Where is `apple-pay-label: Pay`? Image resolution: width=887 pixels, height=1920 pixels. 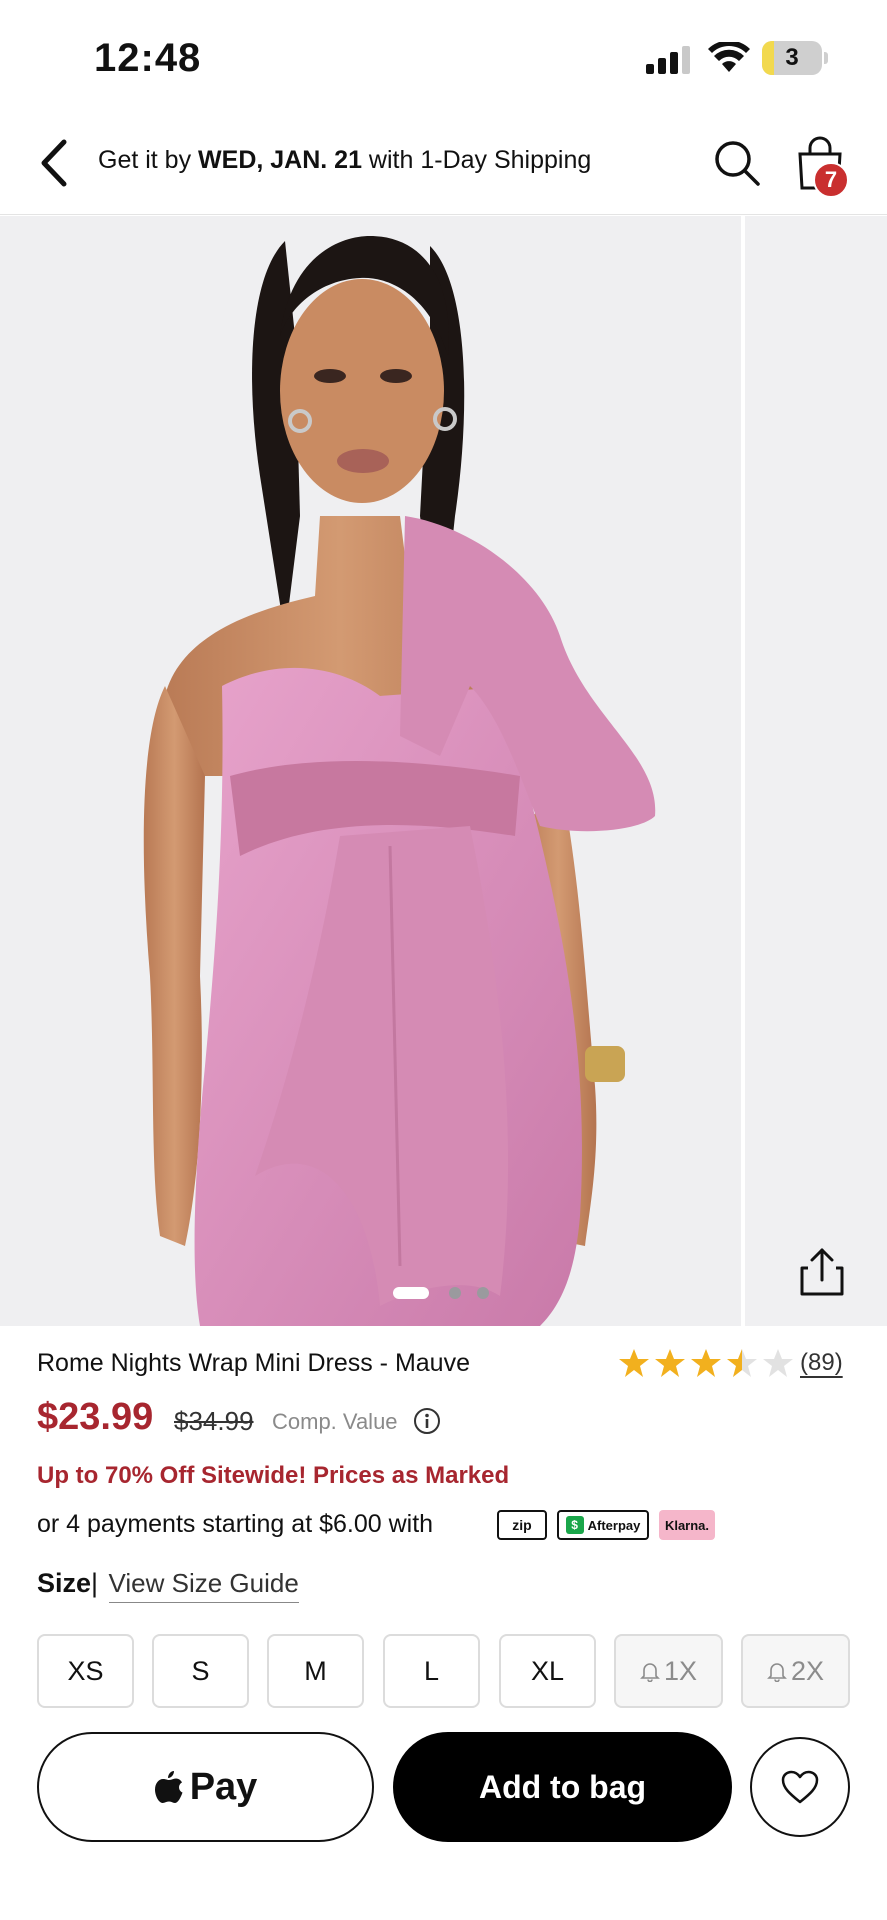
apple-pay-label: Pay is located at coordinates (223, 1786).